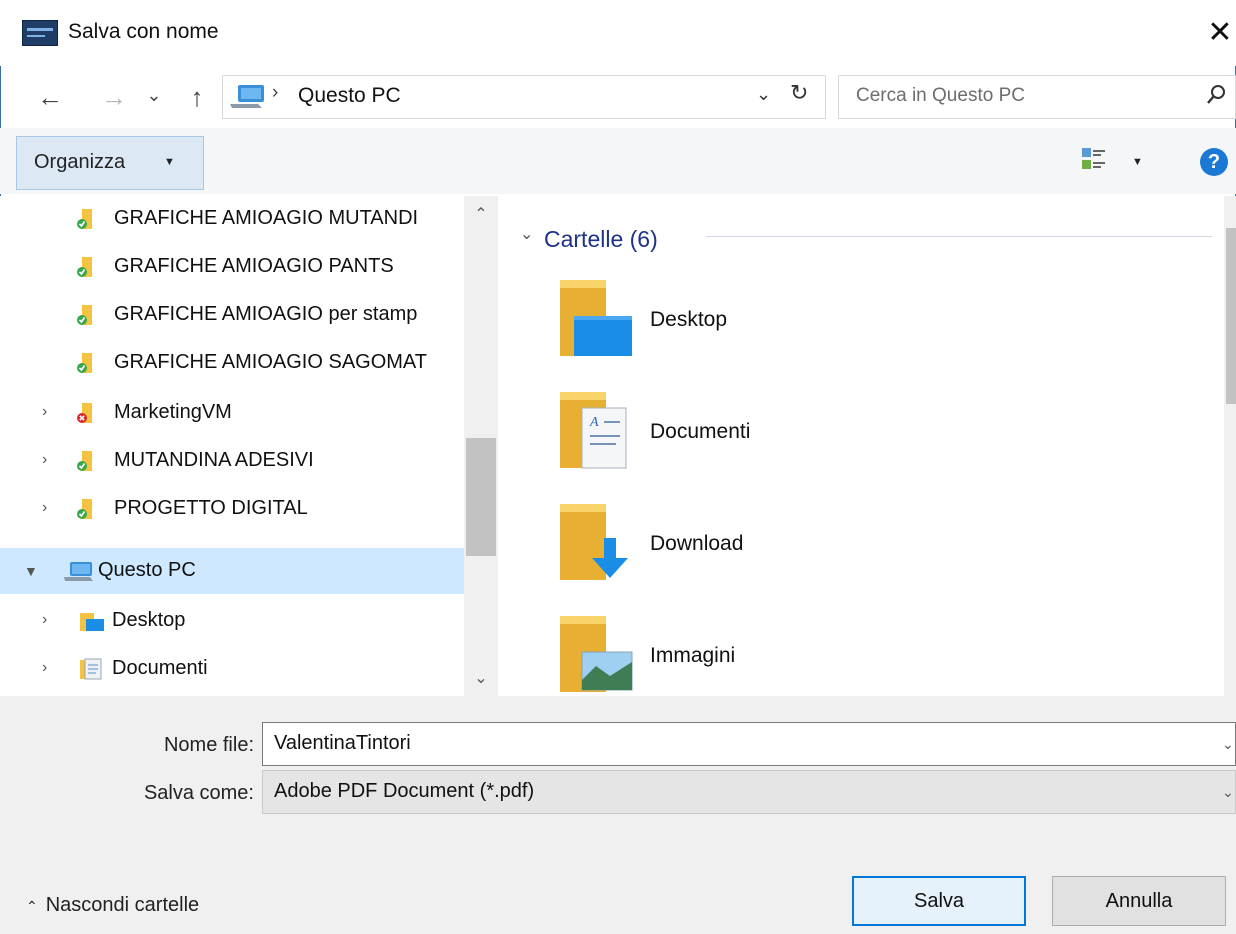 The width and height of the screenshot is (1236, 934). Describe the element at coordinates (254, 266) in the screenshot. I see `tree-item-label: GRAFICHE AMIOAGIO PANTS` at that location.